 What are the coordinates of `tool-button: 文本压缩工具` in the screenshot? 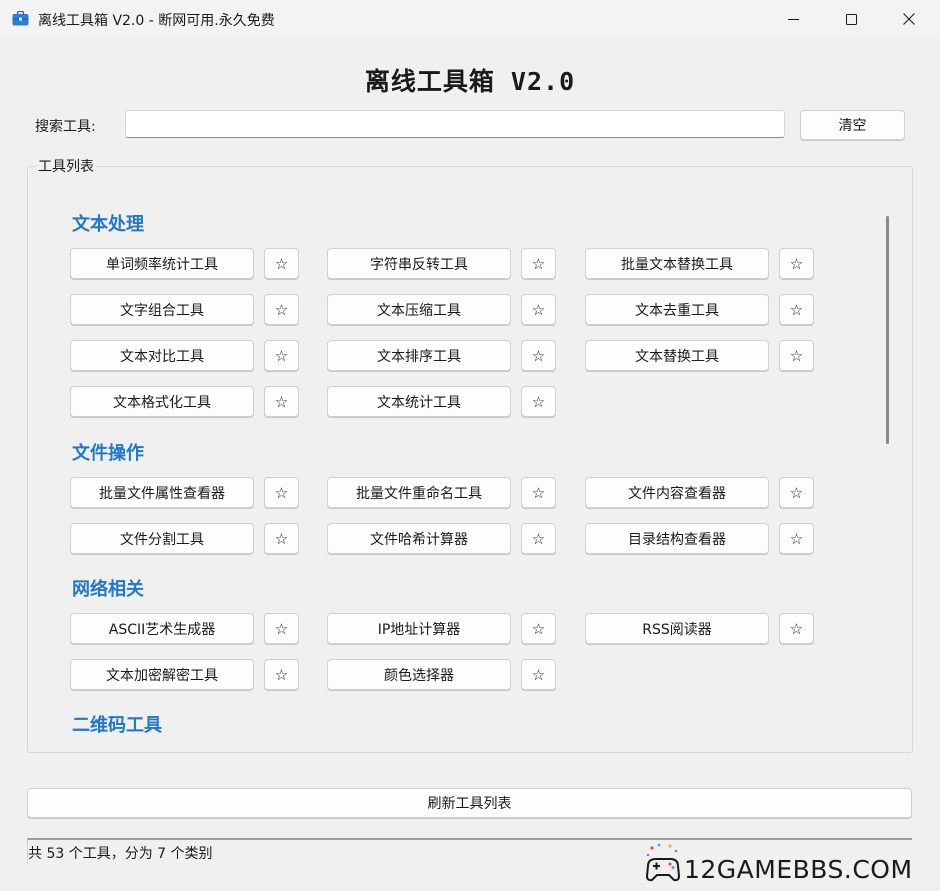 It's located at (419, 309).